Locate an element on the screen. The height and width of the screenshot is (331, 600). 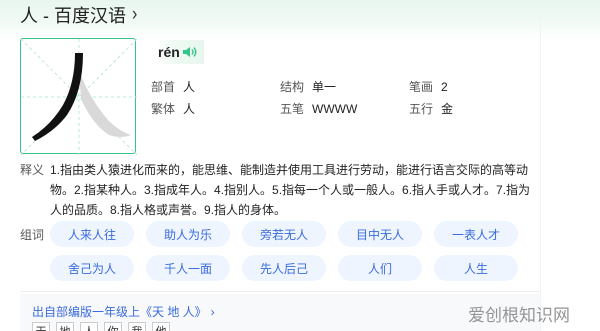
bihua-label: 笔画 is located at coordinates (421, 87).